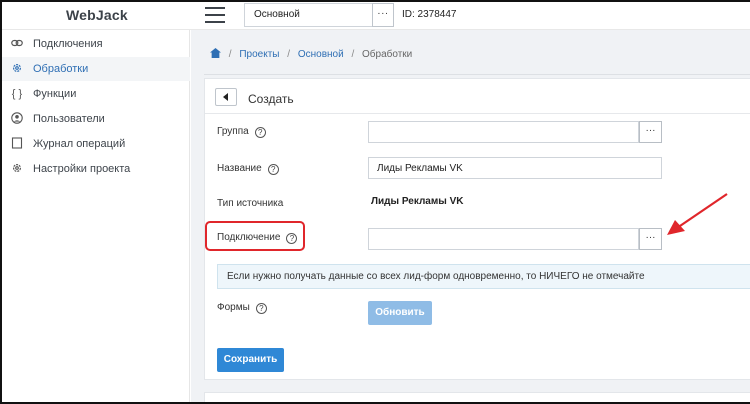  Describe the element at coordinates (96, 69) in the screenshot. I see `sidebar-item-processing: Обработки` at that location.